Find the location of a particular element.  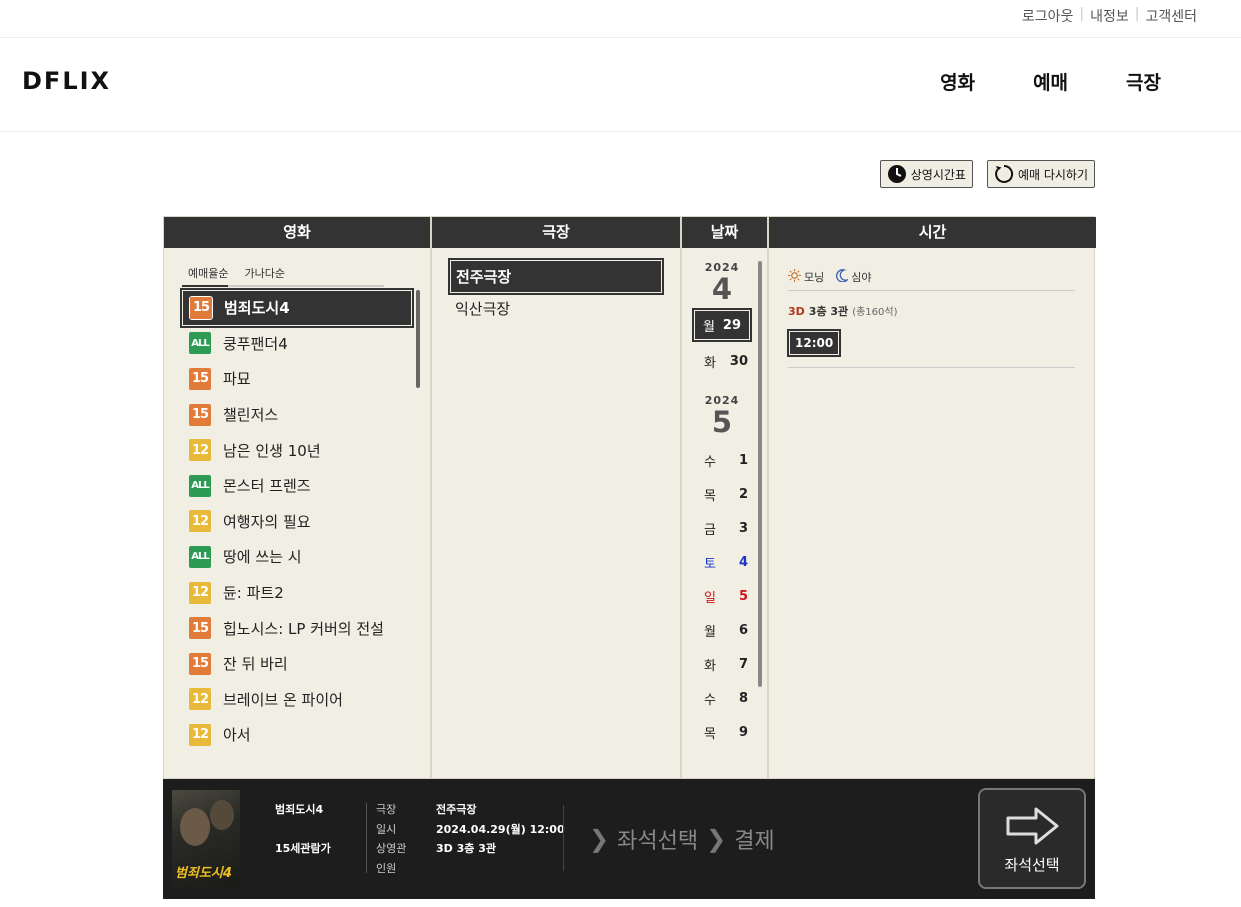

date-item: 화7 is located at coordinates (722, 664).